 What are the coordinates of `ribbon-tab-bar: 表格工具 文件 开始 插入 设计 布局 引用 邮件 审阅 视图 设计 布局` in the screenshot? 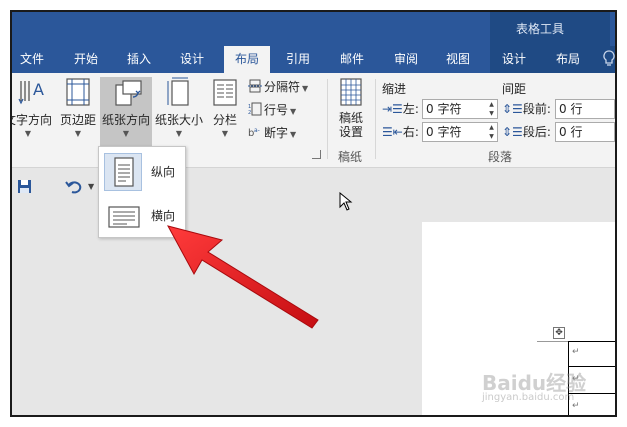 It's located at (313, 42).